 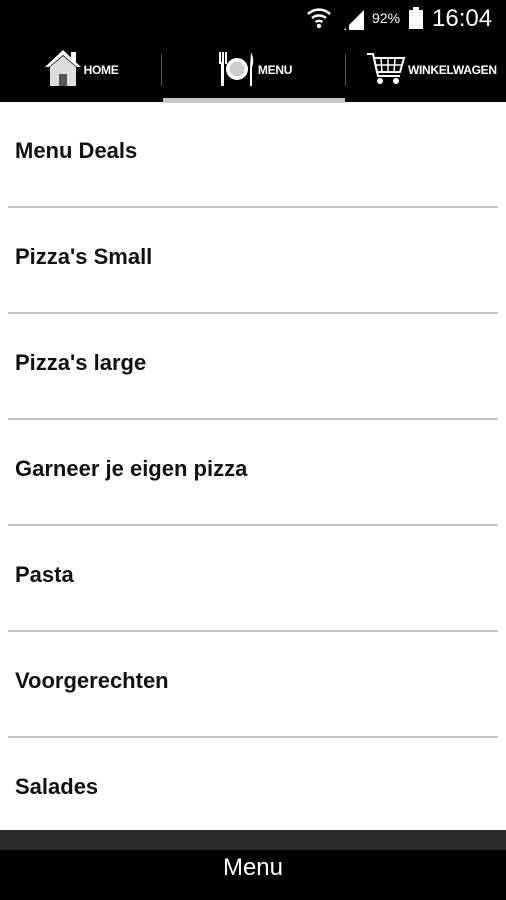 What do you see at coordinates (319, 19) in the screenshot?
I see `wifi-icon` at bounding box center [319, 19].